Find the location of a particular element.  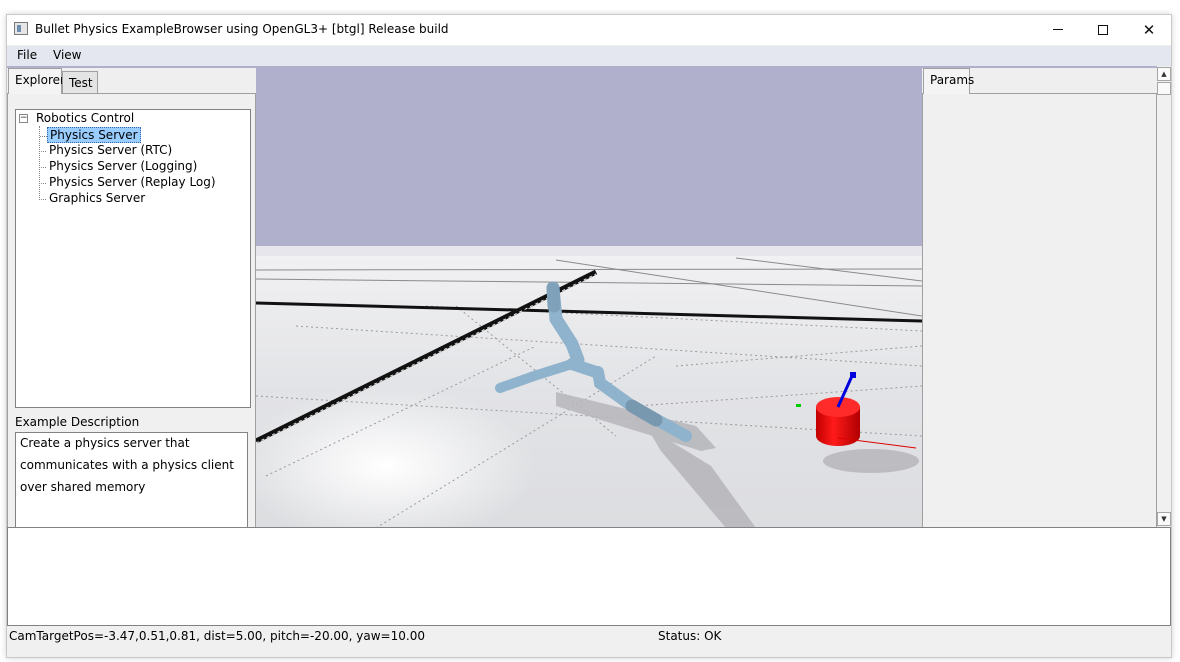

console-output is located at coordinates (589, 576).